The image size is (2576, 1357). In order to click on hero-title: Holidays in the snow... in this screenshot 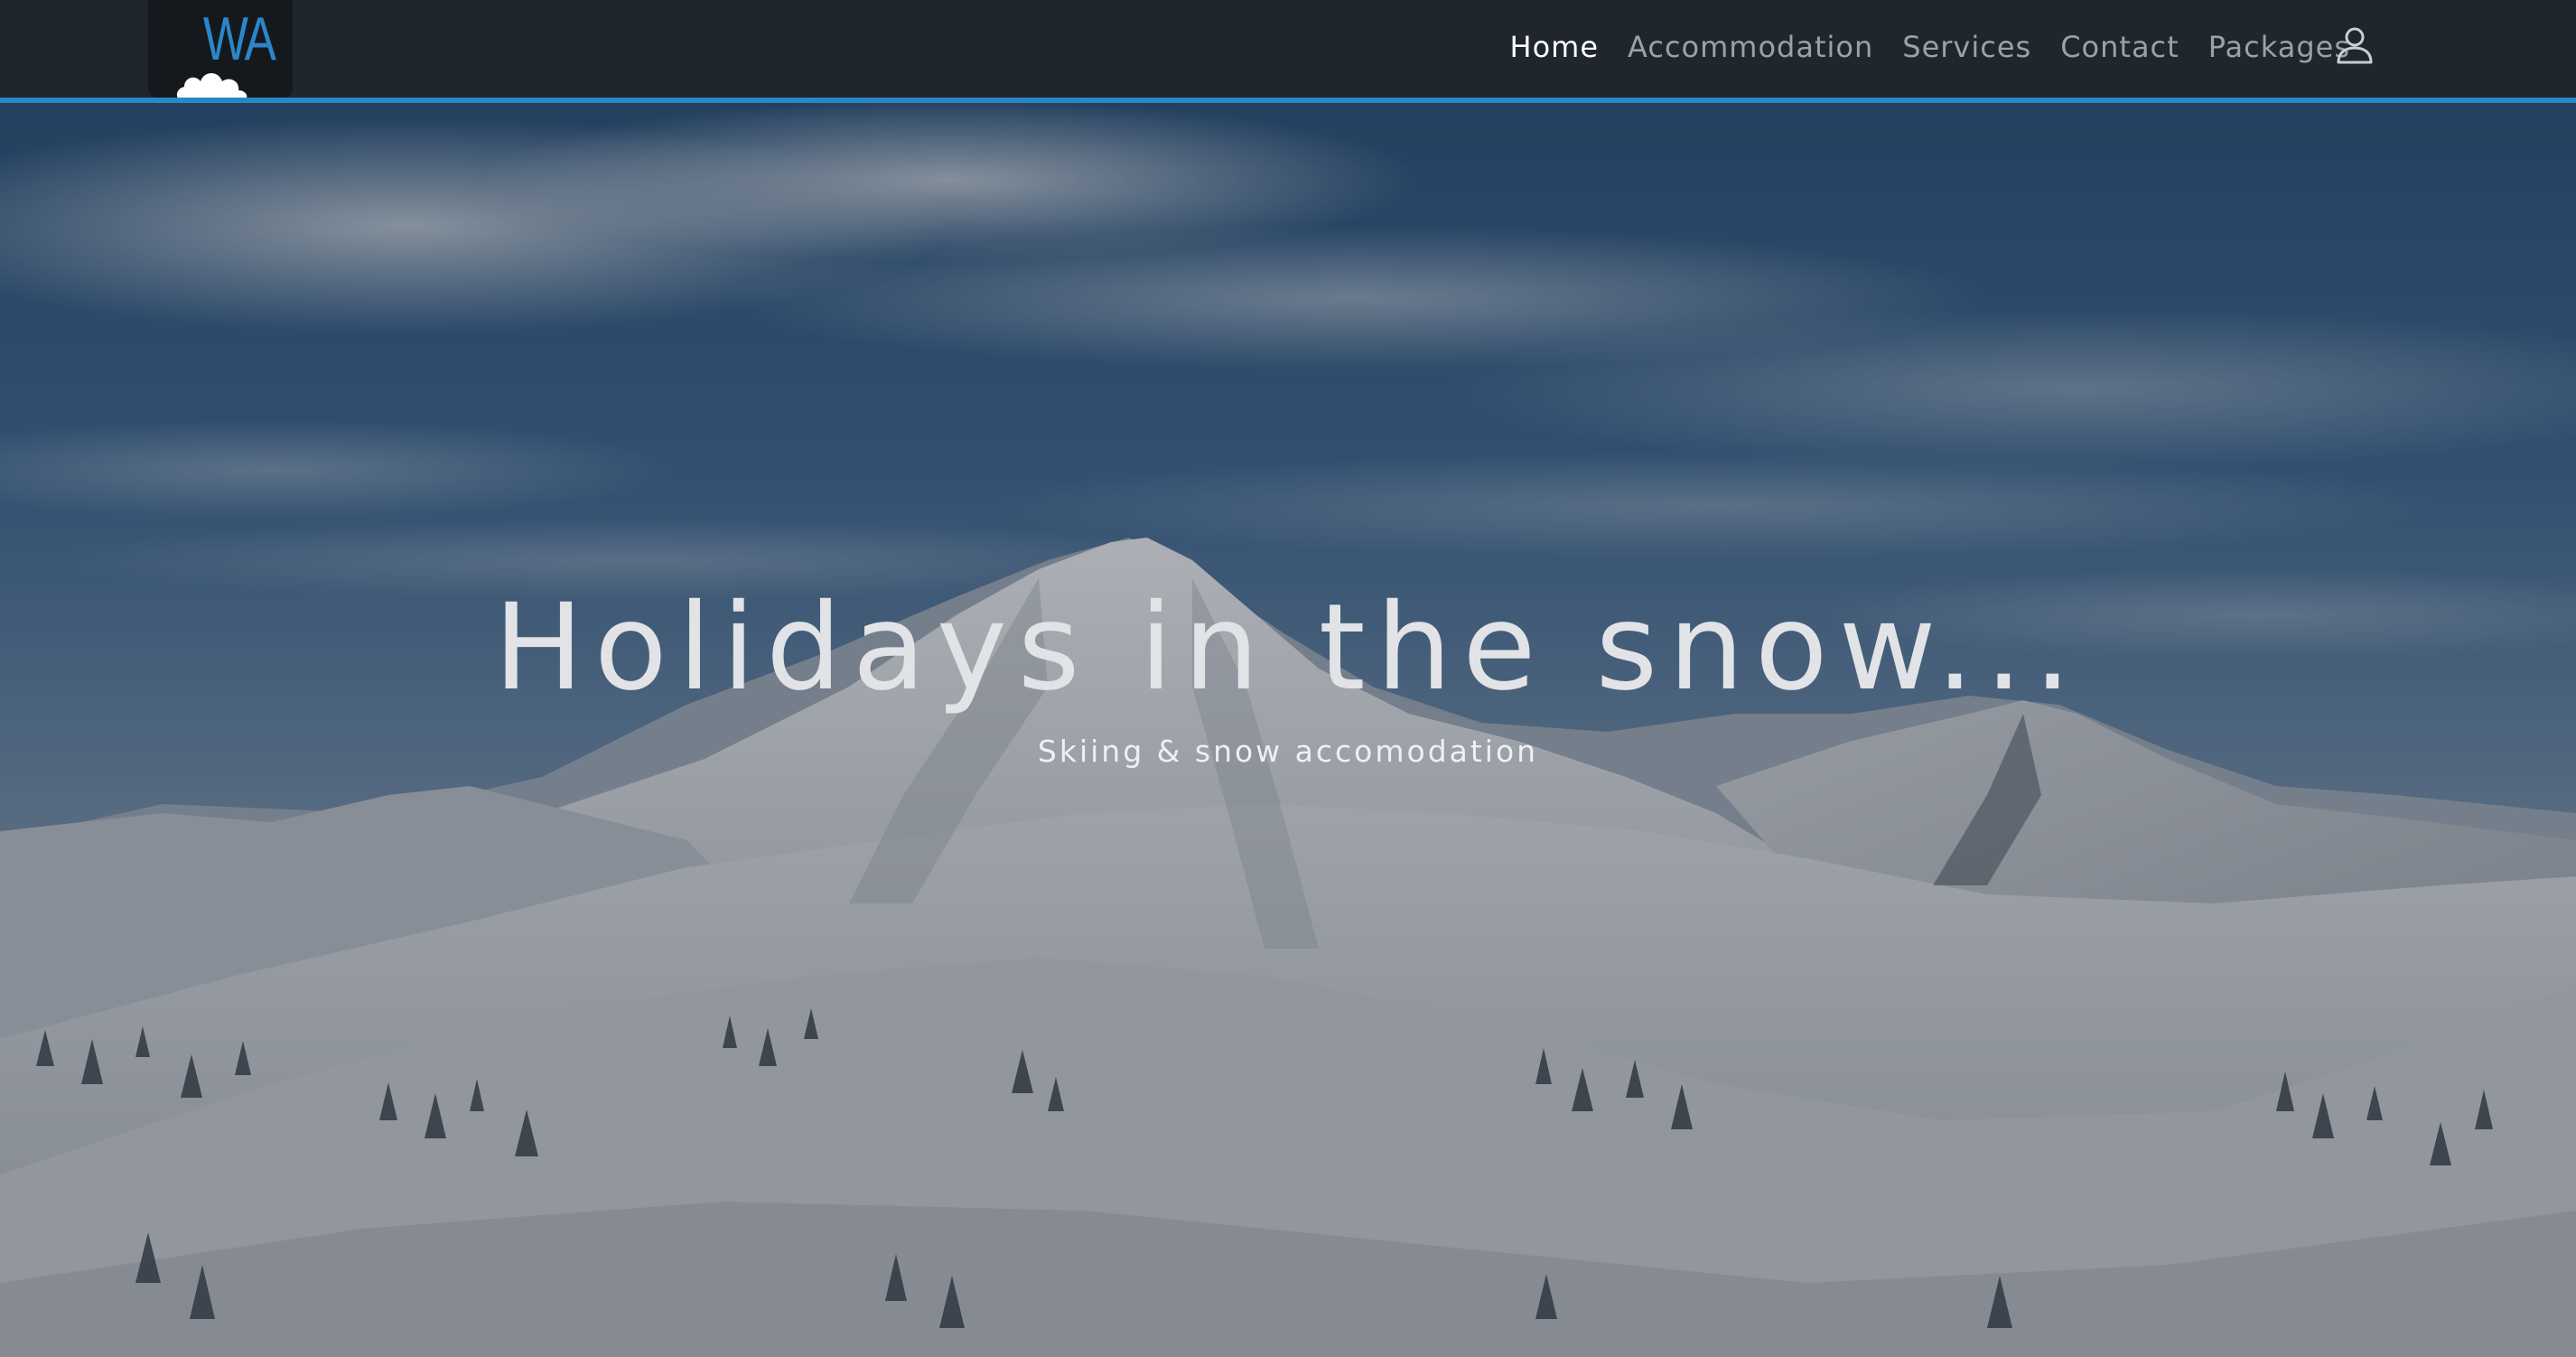, I will do `click(1288, 647)`.